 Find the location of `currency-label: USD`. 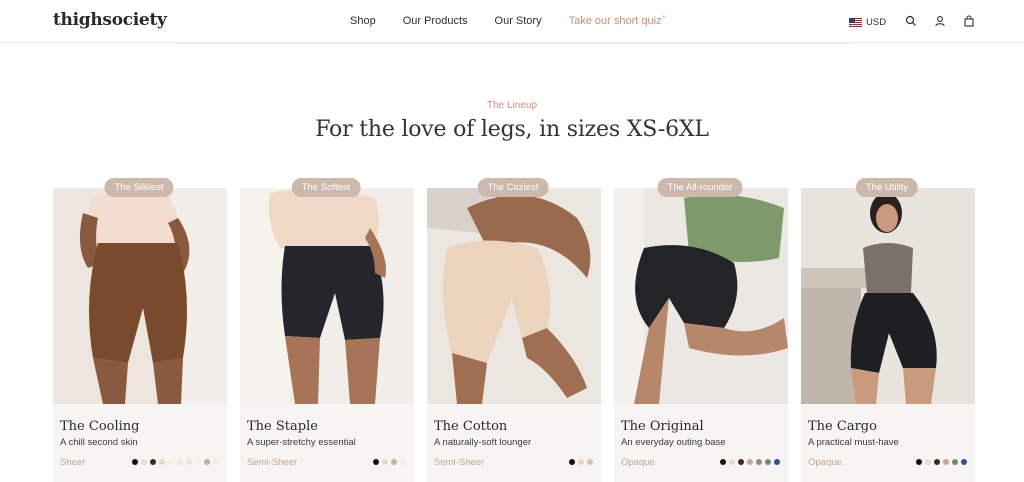

currency-label: USD is located at coordinates (876, 22).